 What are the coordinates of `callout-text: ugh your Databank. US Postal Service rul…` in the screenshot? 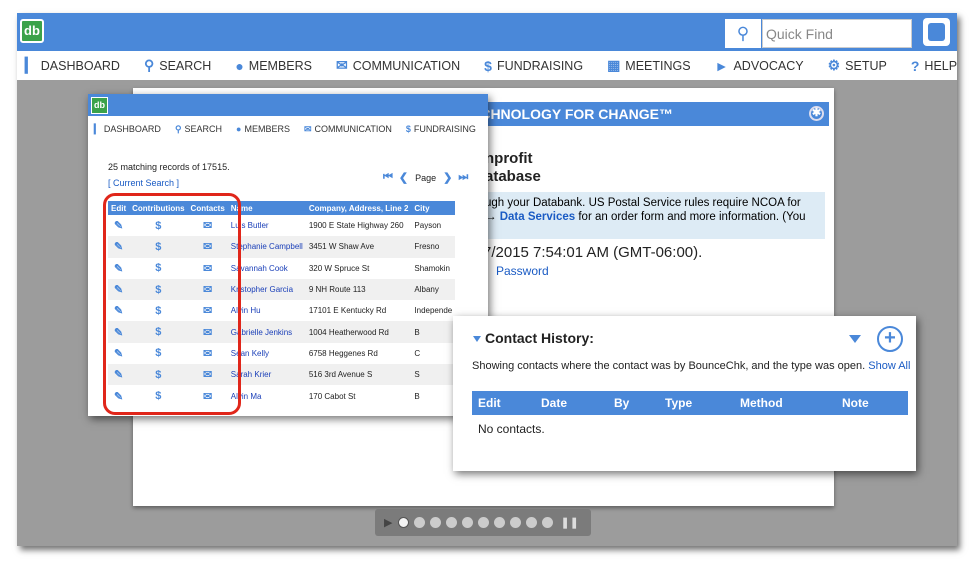 It's located at (643, 203).